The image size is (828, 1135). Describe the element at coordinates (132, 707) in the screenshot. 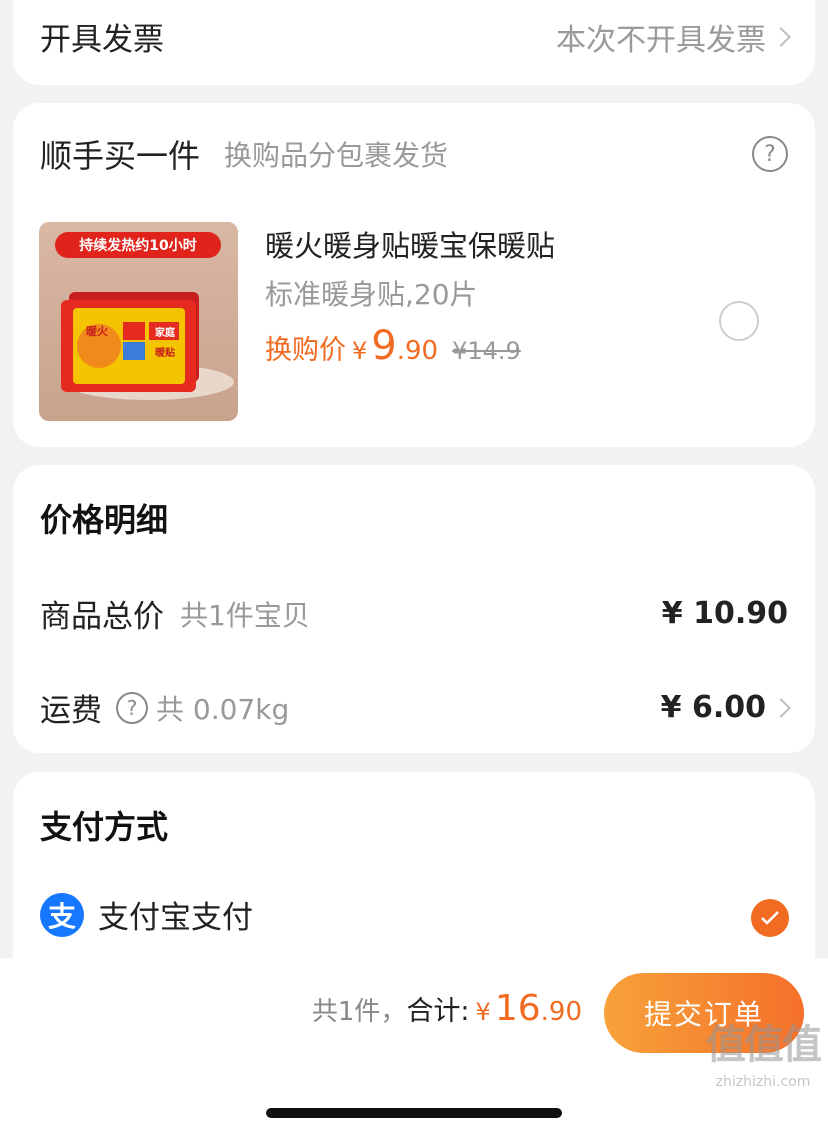

I see `shipping-help-icon: ?` at that location.